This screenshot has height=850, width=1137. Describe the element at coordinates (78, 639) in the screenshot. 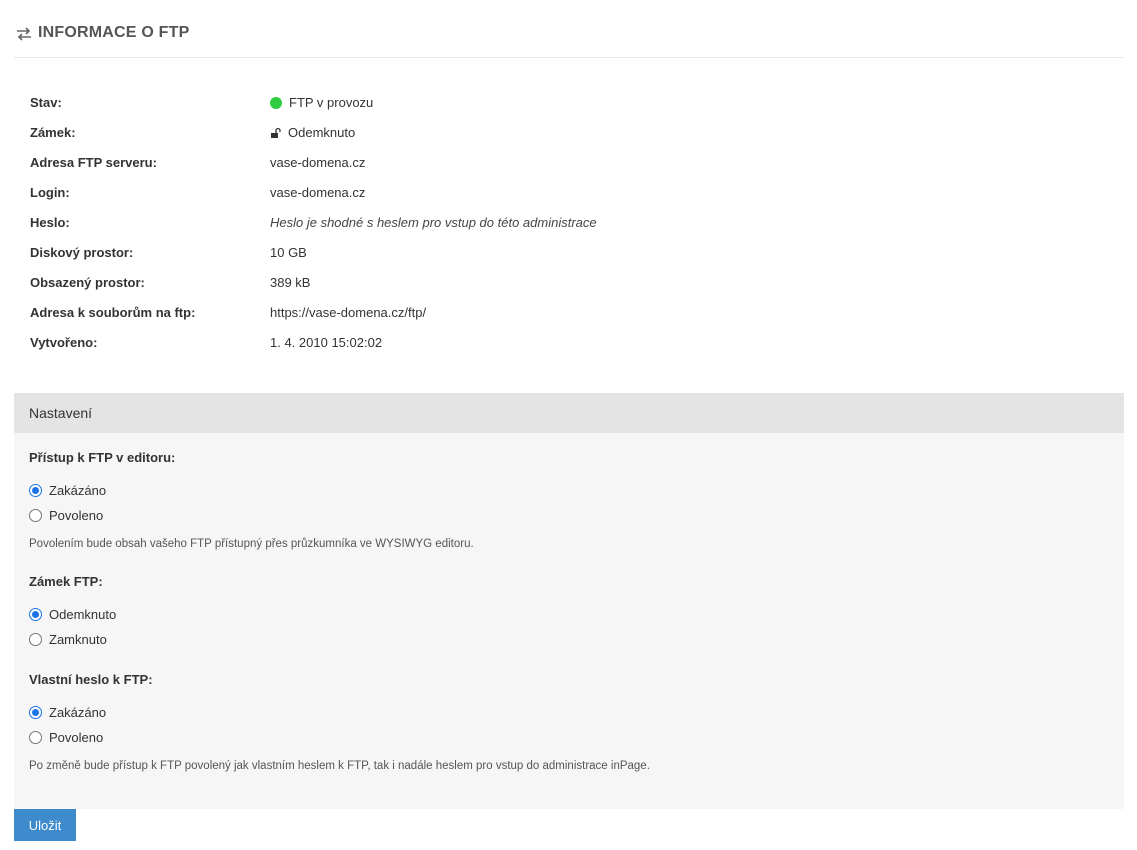

I see `radio-label: Zamknuto` at that location.